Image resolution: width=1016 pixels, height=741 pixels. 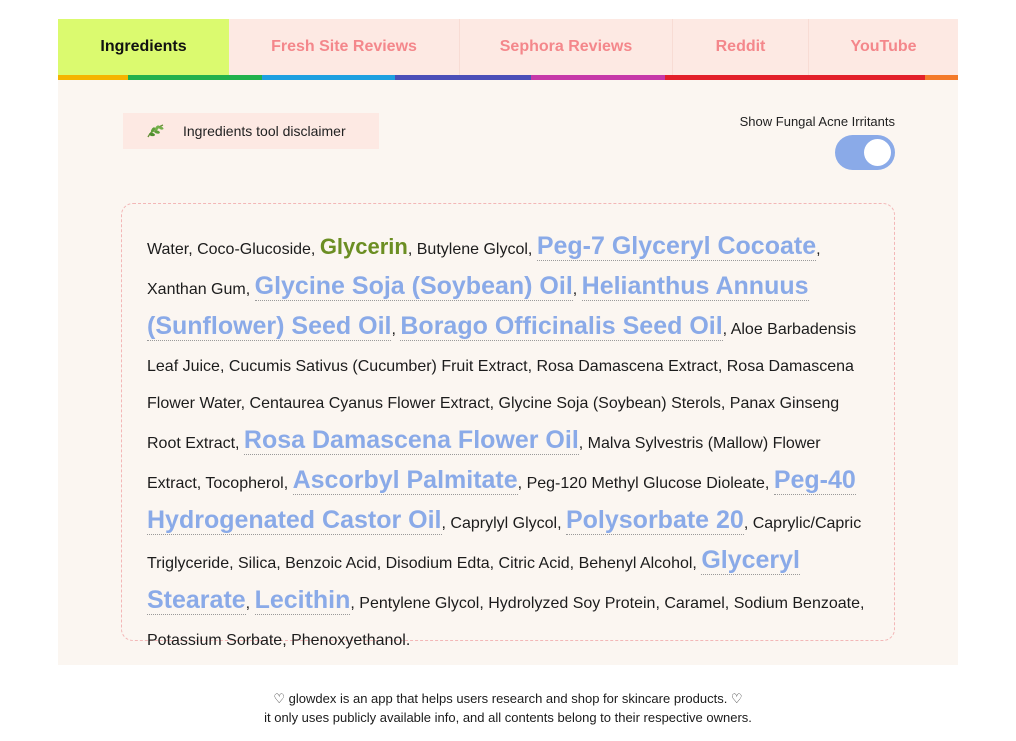 What do you see at coordinates (609, 403) in the screenshot?
I see `ingredient: Glycine Soja (Soybean) Sterols` at bounding box center [609, 403].